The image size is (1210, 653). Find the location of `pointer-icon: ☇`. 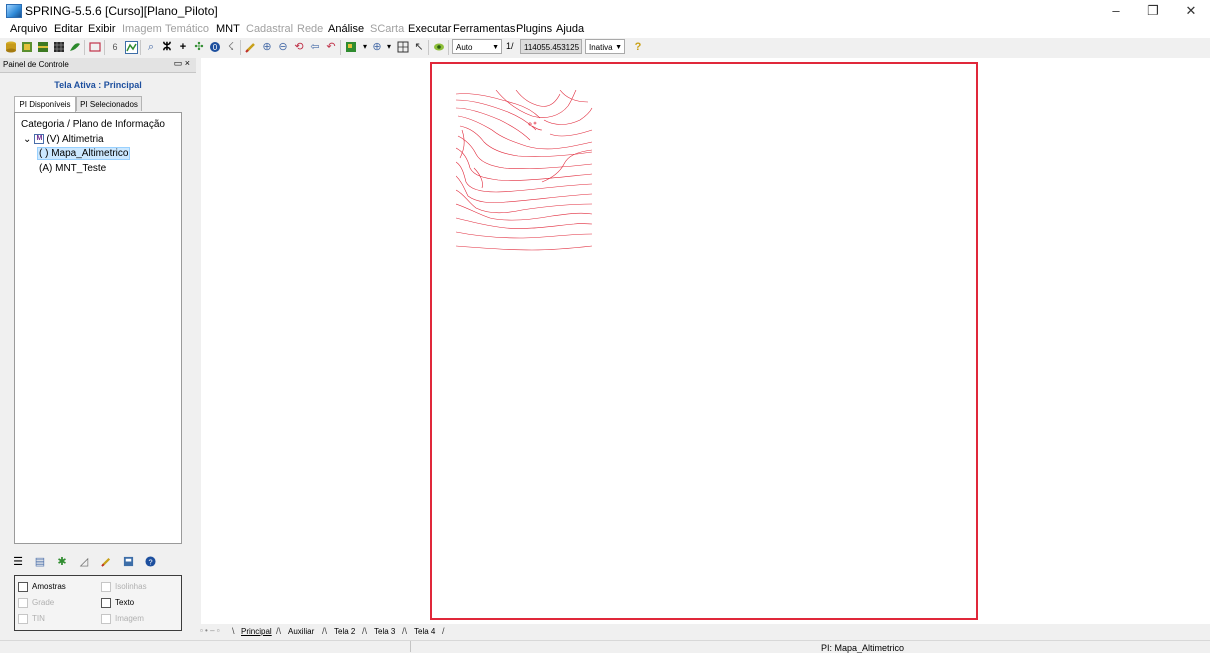

pointer-icon: ☇ is located at coordinates (231, 47).